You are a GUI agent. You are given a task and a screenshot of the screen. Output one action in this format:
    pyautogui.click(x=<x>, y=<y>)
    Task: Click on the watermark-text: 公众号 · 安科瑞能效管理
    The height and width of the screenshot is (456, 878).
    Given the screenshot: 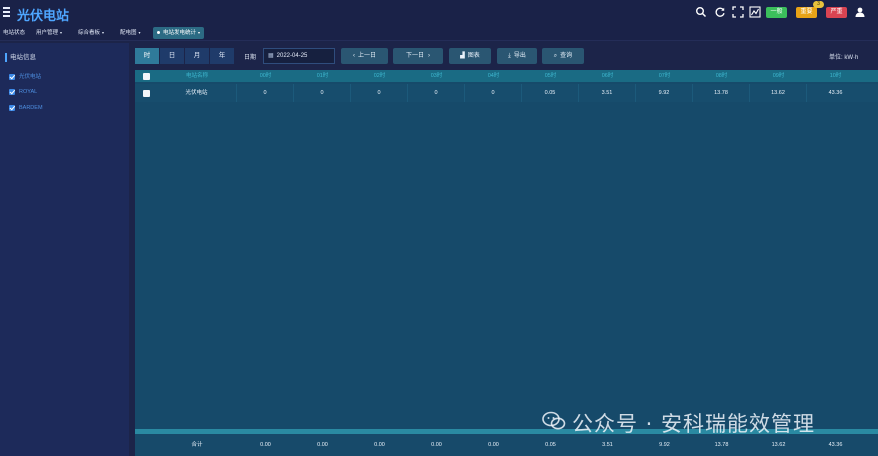 What is the action you would take?
    pyautogui.click(x=694, y=424)
    